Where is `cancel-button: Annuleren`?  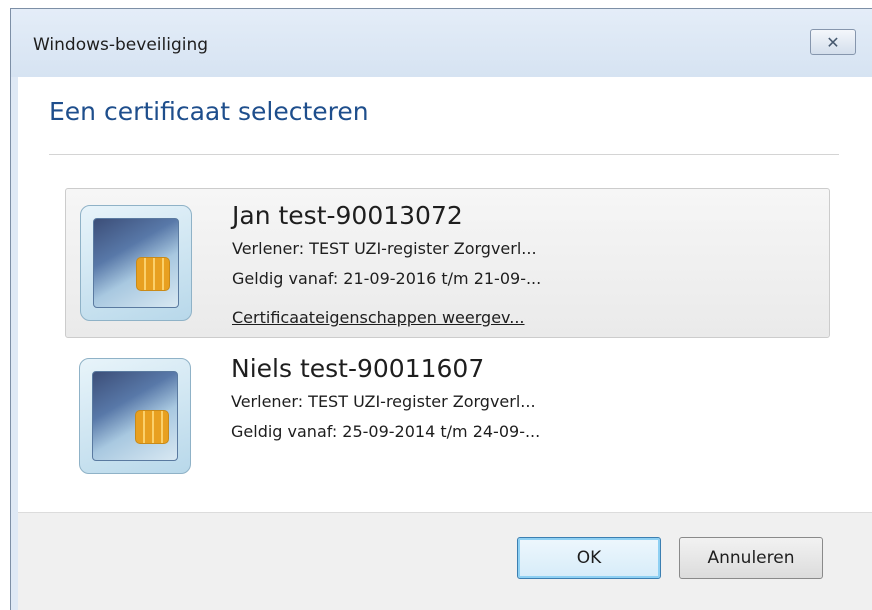
cancel-button: Annuleren is located at coordinates (751, 558).